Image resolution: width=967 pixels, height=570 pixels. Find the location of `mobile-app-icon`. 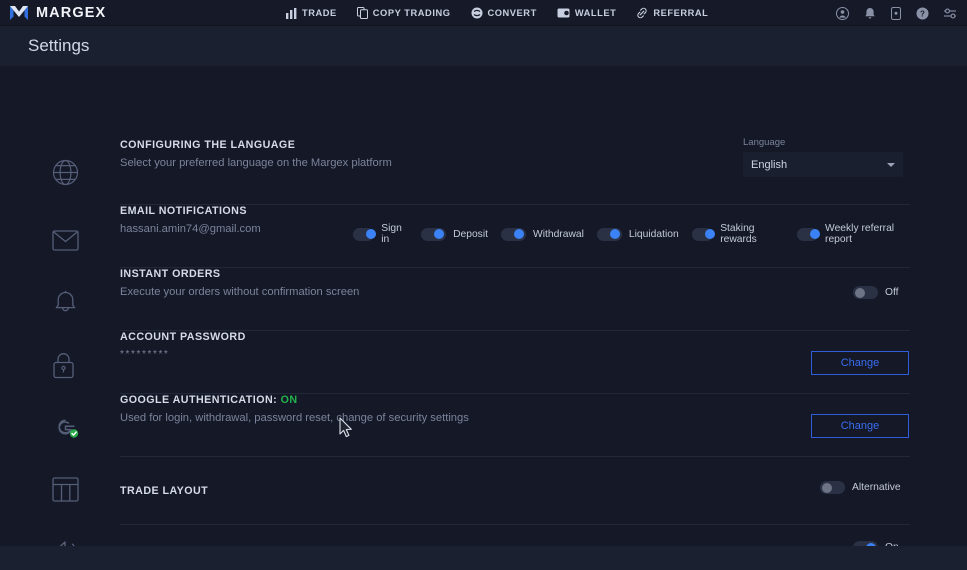

mobile-app-icon is located at coordinates (896, 13).